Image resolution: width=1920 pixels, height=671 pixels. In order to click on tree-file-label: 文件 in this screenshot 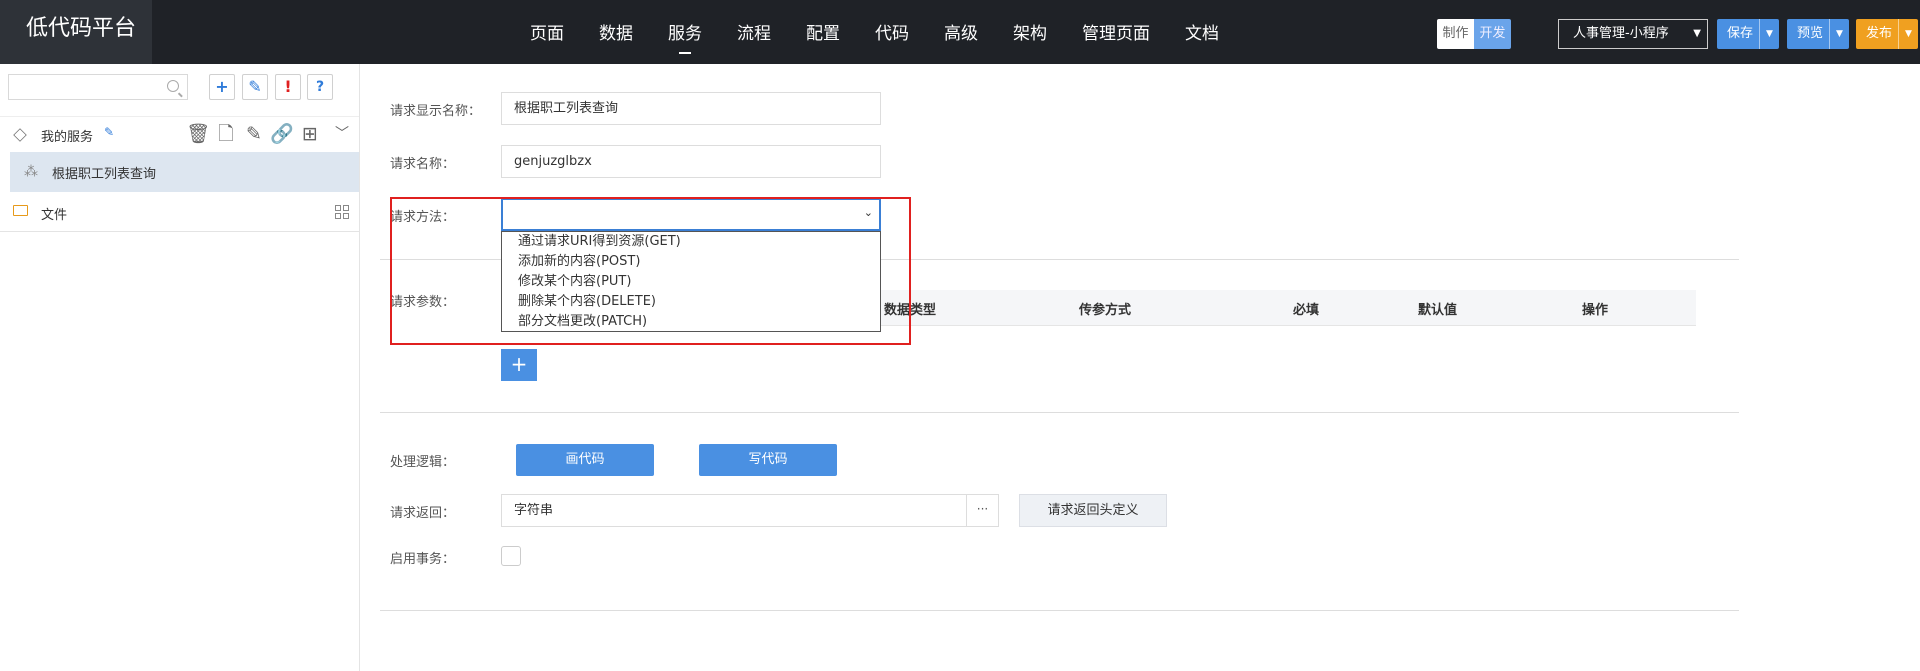, I will do `click(54, 215)`.